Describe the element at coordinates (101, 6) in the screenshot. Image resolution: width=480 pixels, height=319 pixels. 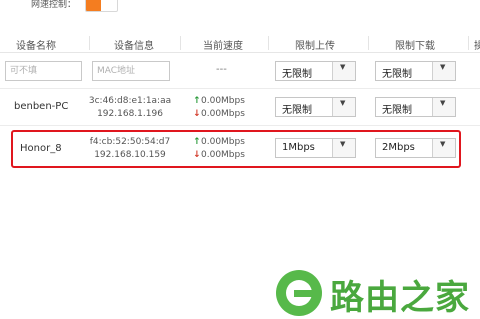
I see `speed-control-toggle` at that location.